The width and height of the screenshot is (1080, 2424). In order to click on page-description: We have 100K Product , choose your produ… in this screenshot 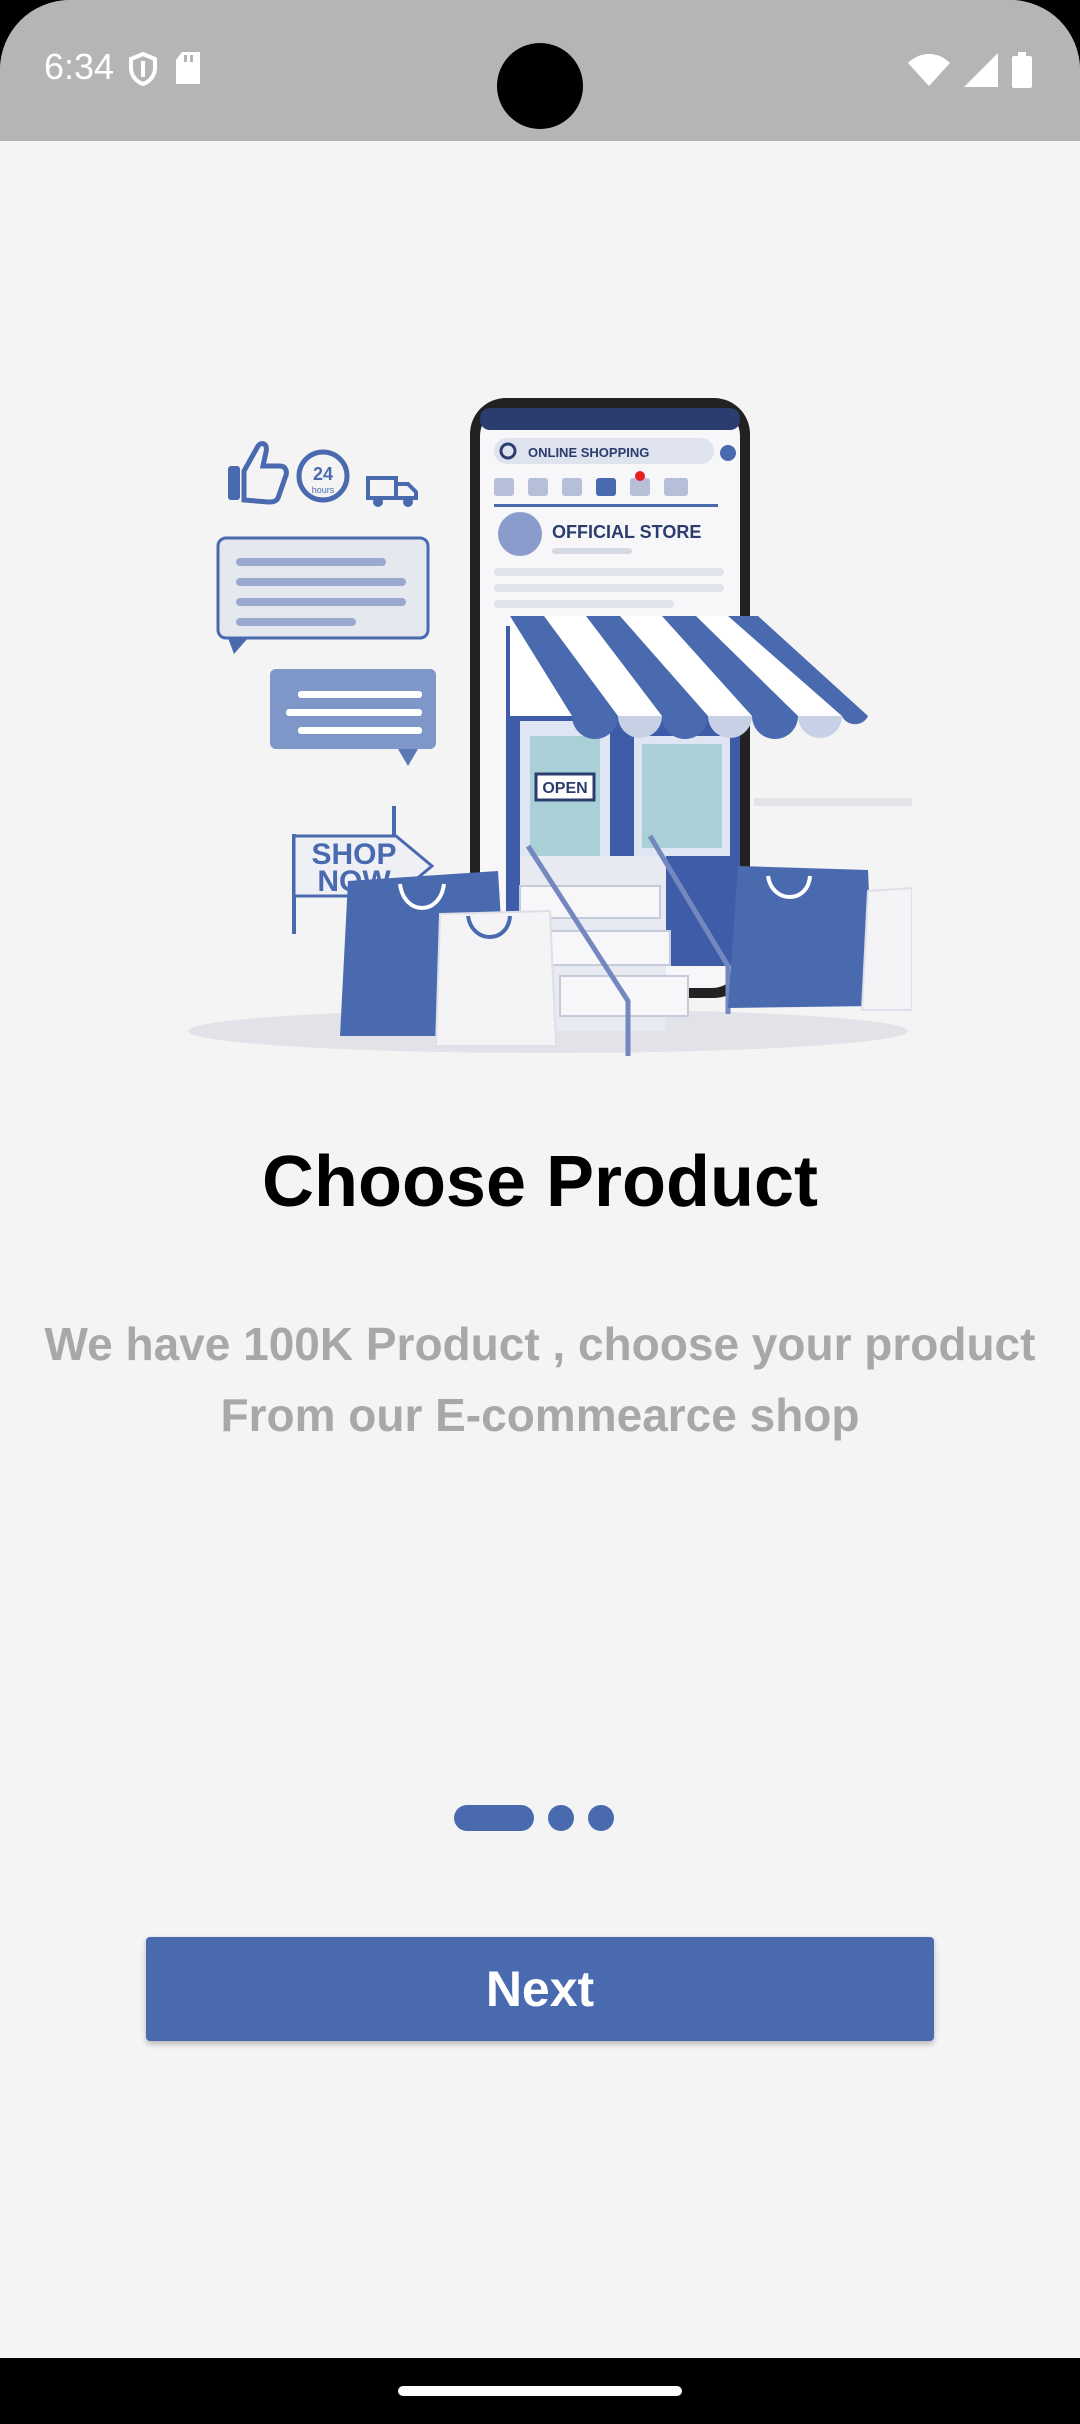, I will do `click(540, 1380)`.